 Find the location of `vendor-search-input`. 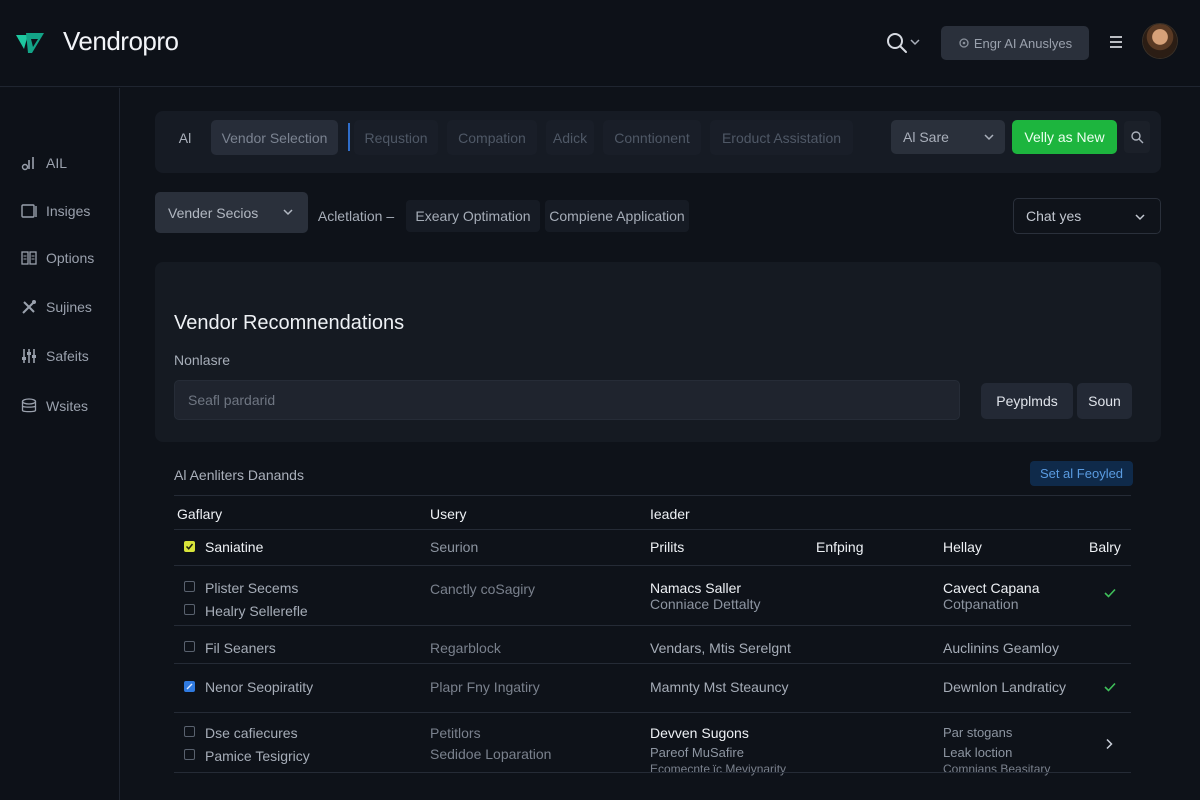

vendor-search-input is located at coordinates (567, 400).